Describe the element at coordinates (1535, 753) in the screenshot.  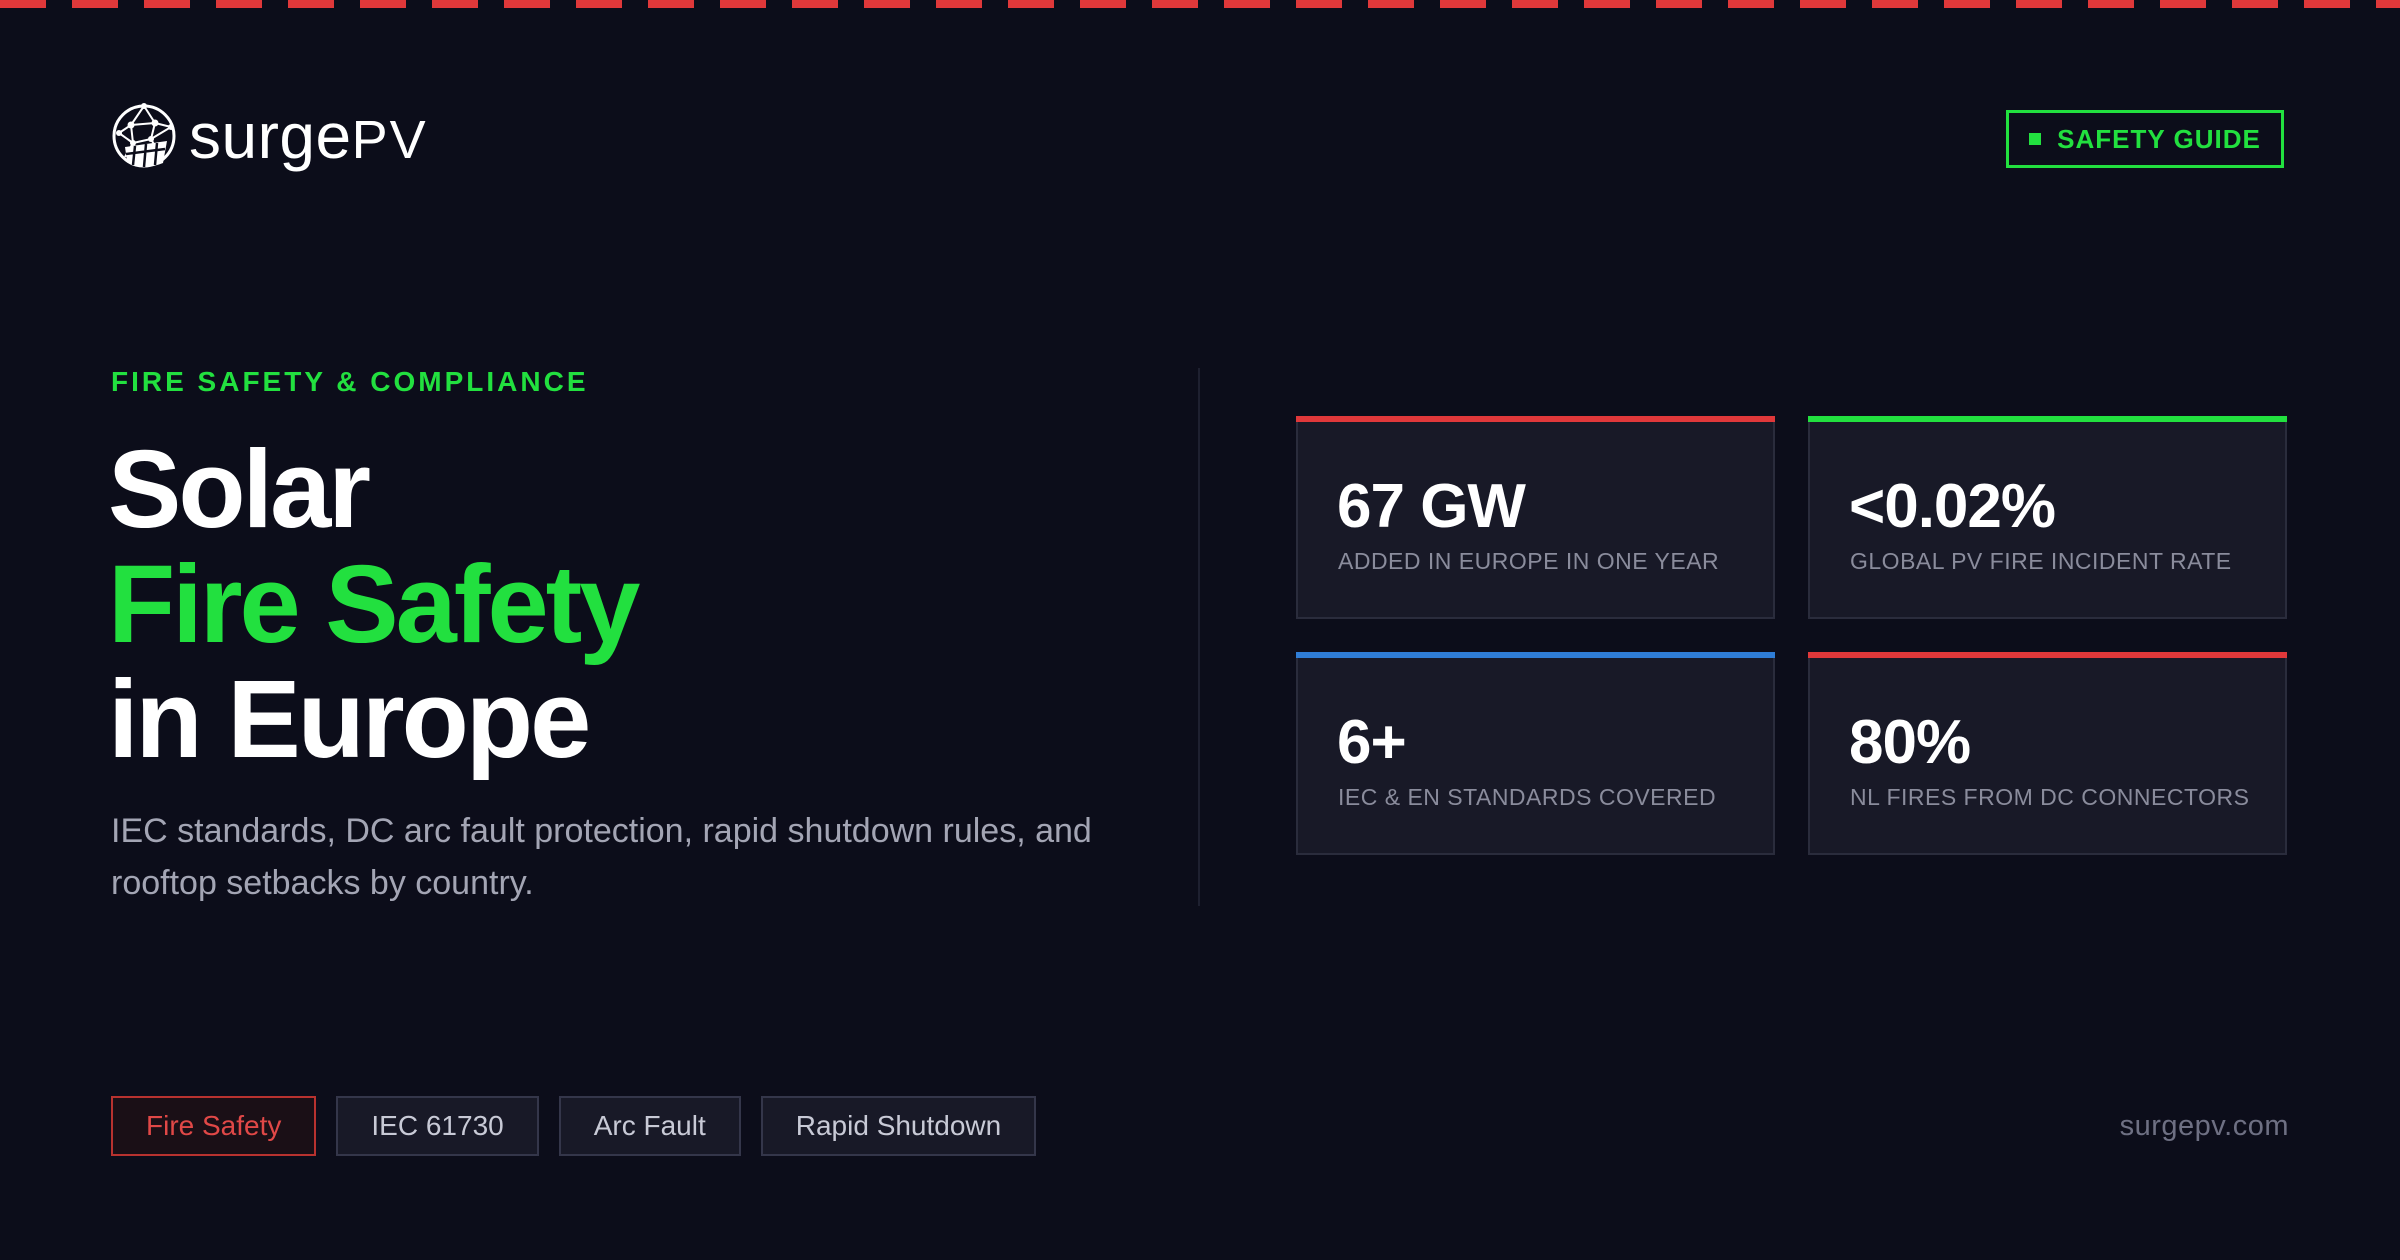
I see `stat-card-standards: 6+ IEC & EN STANDARDS COVERED` at that location.